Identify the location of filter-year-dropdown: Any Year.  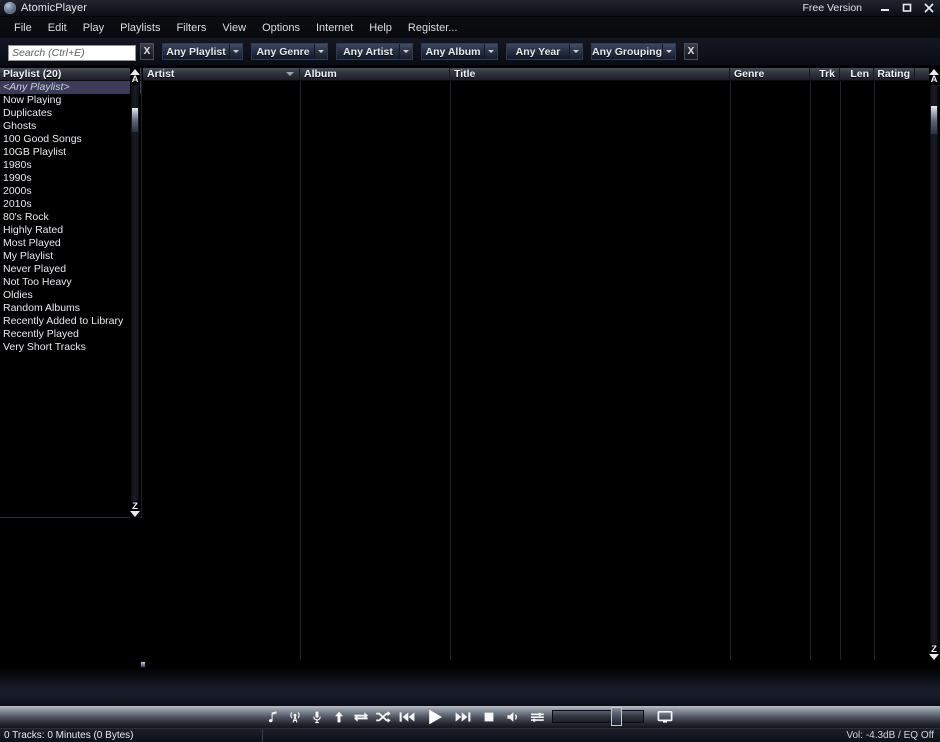
(544, 51).